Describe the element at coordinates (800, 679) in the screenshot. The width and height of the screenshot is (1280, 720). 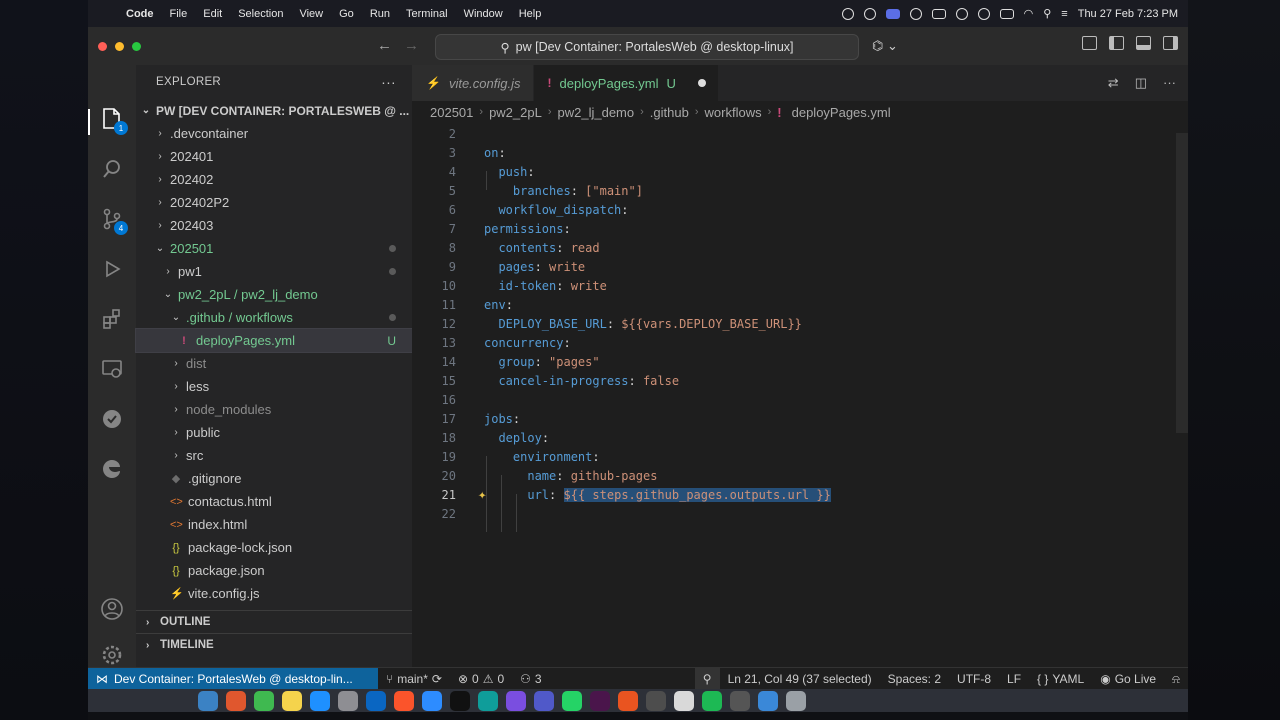
I see `cursor-position: Ln 21, Col 49 (37 selected)` at that location.